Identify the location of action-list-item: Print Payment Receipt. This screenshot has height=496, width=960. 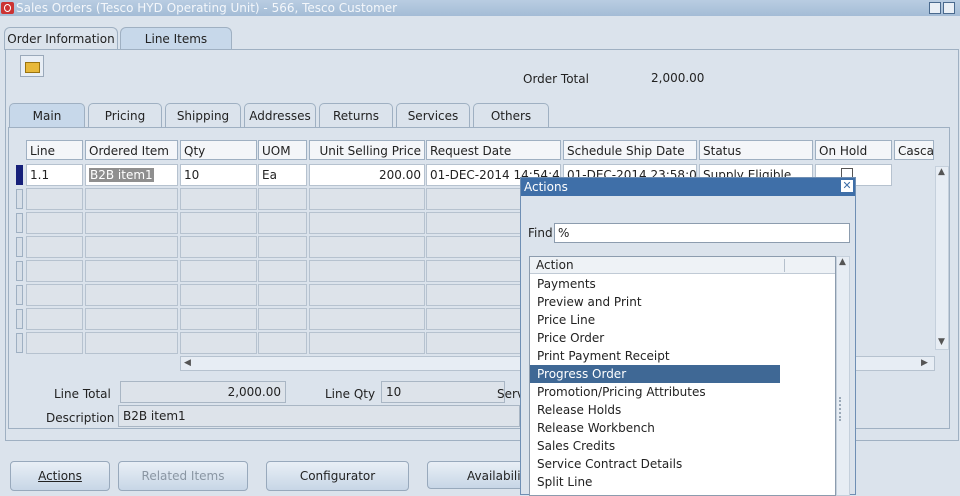
(682, 356).